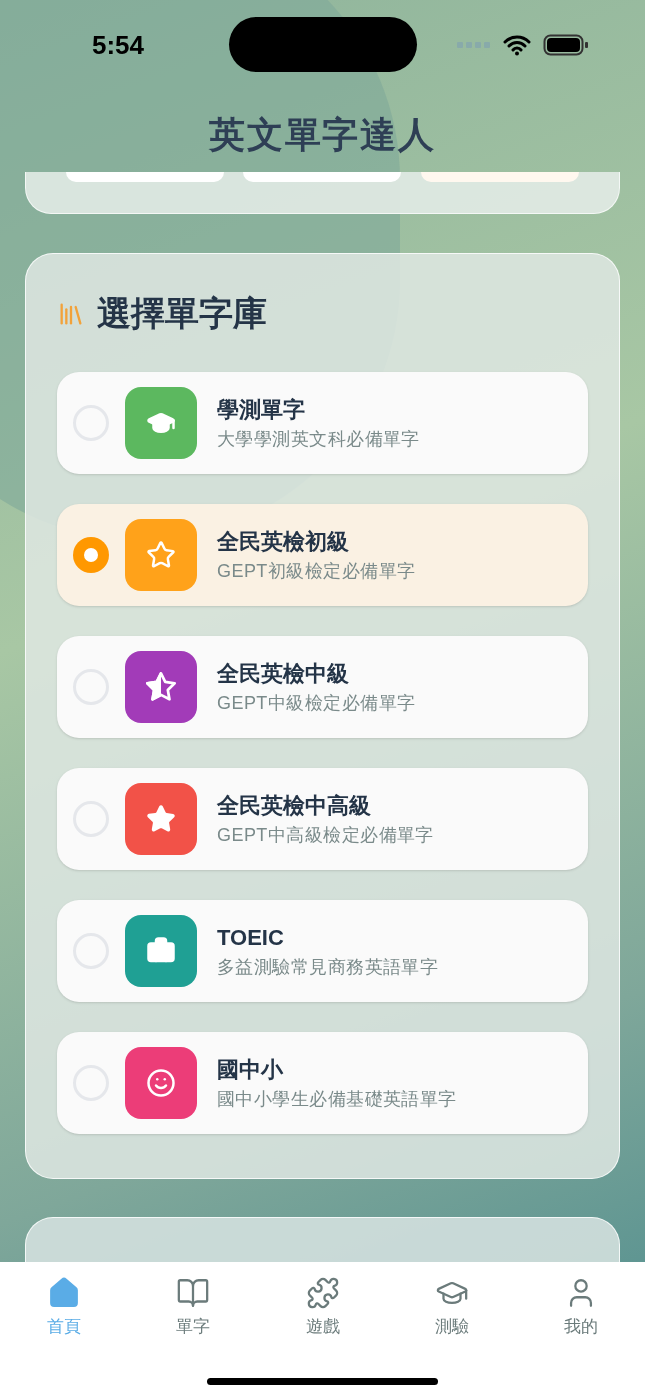 The height and width of the screenshot is (1398, 645). Describe the element at coordinates (283, 542) in the screenshot. I see `option-title: 全民英檢初級` at that location.